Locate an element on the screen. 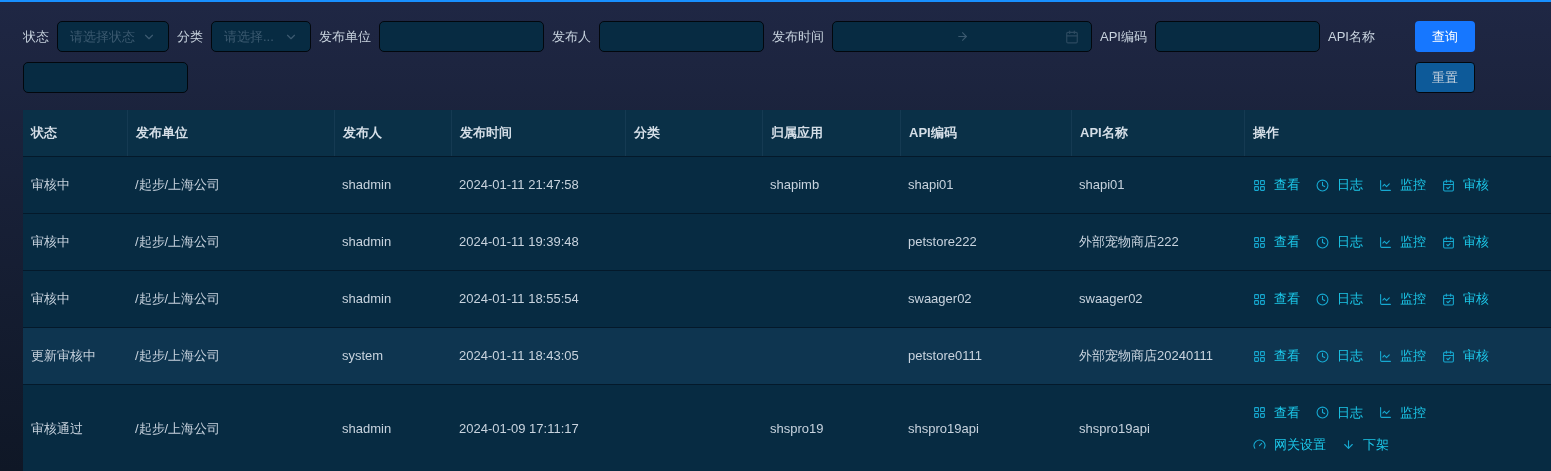 This screenshot has width=1551, height=471. filter-label: 发布人 is located at coordinates (571, 36).